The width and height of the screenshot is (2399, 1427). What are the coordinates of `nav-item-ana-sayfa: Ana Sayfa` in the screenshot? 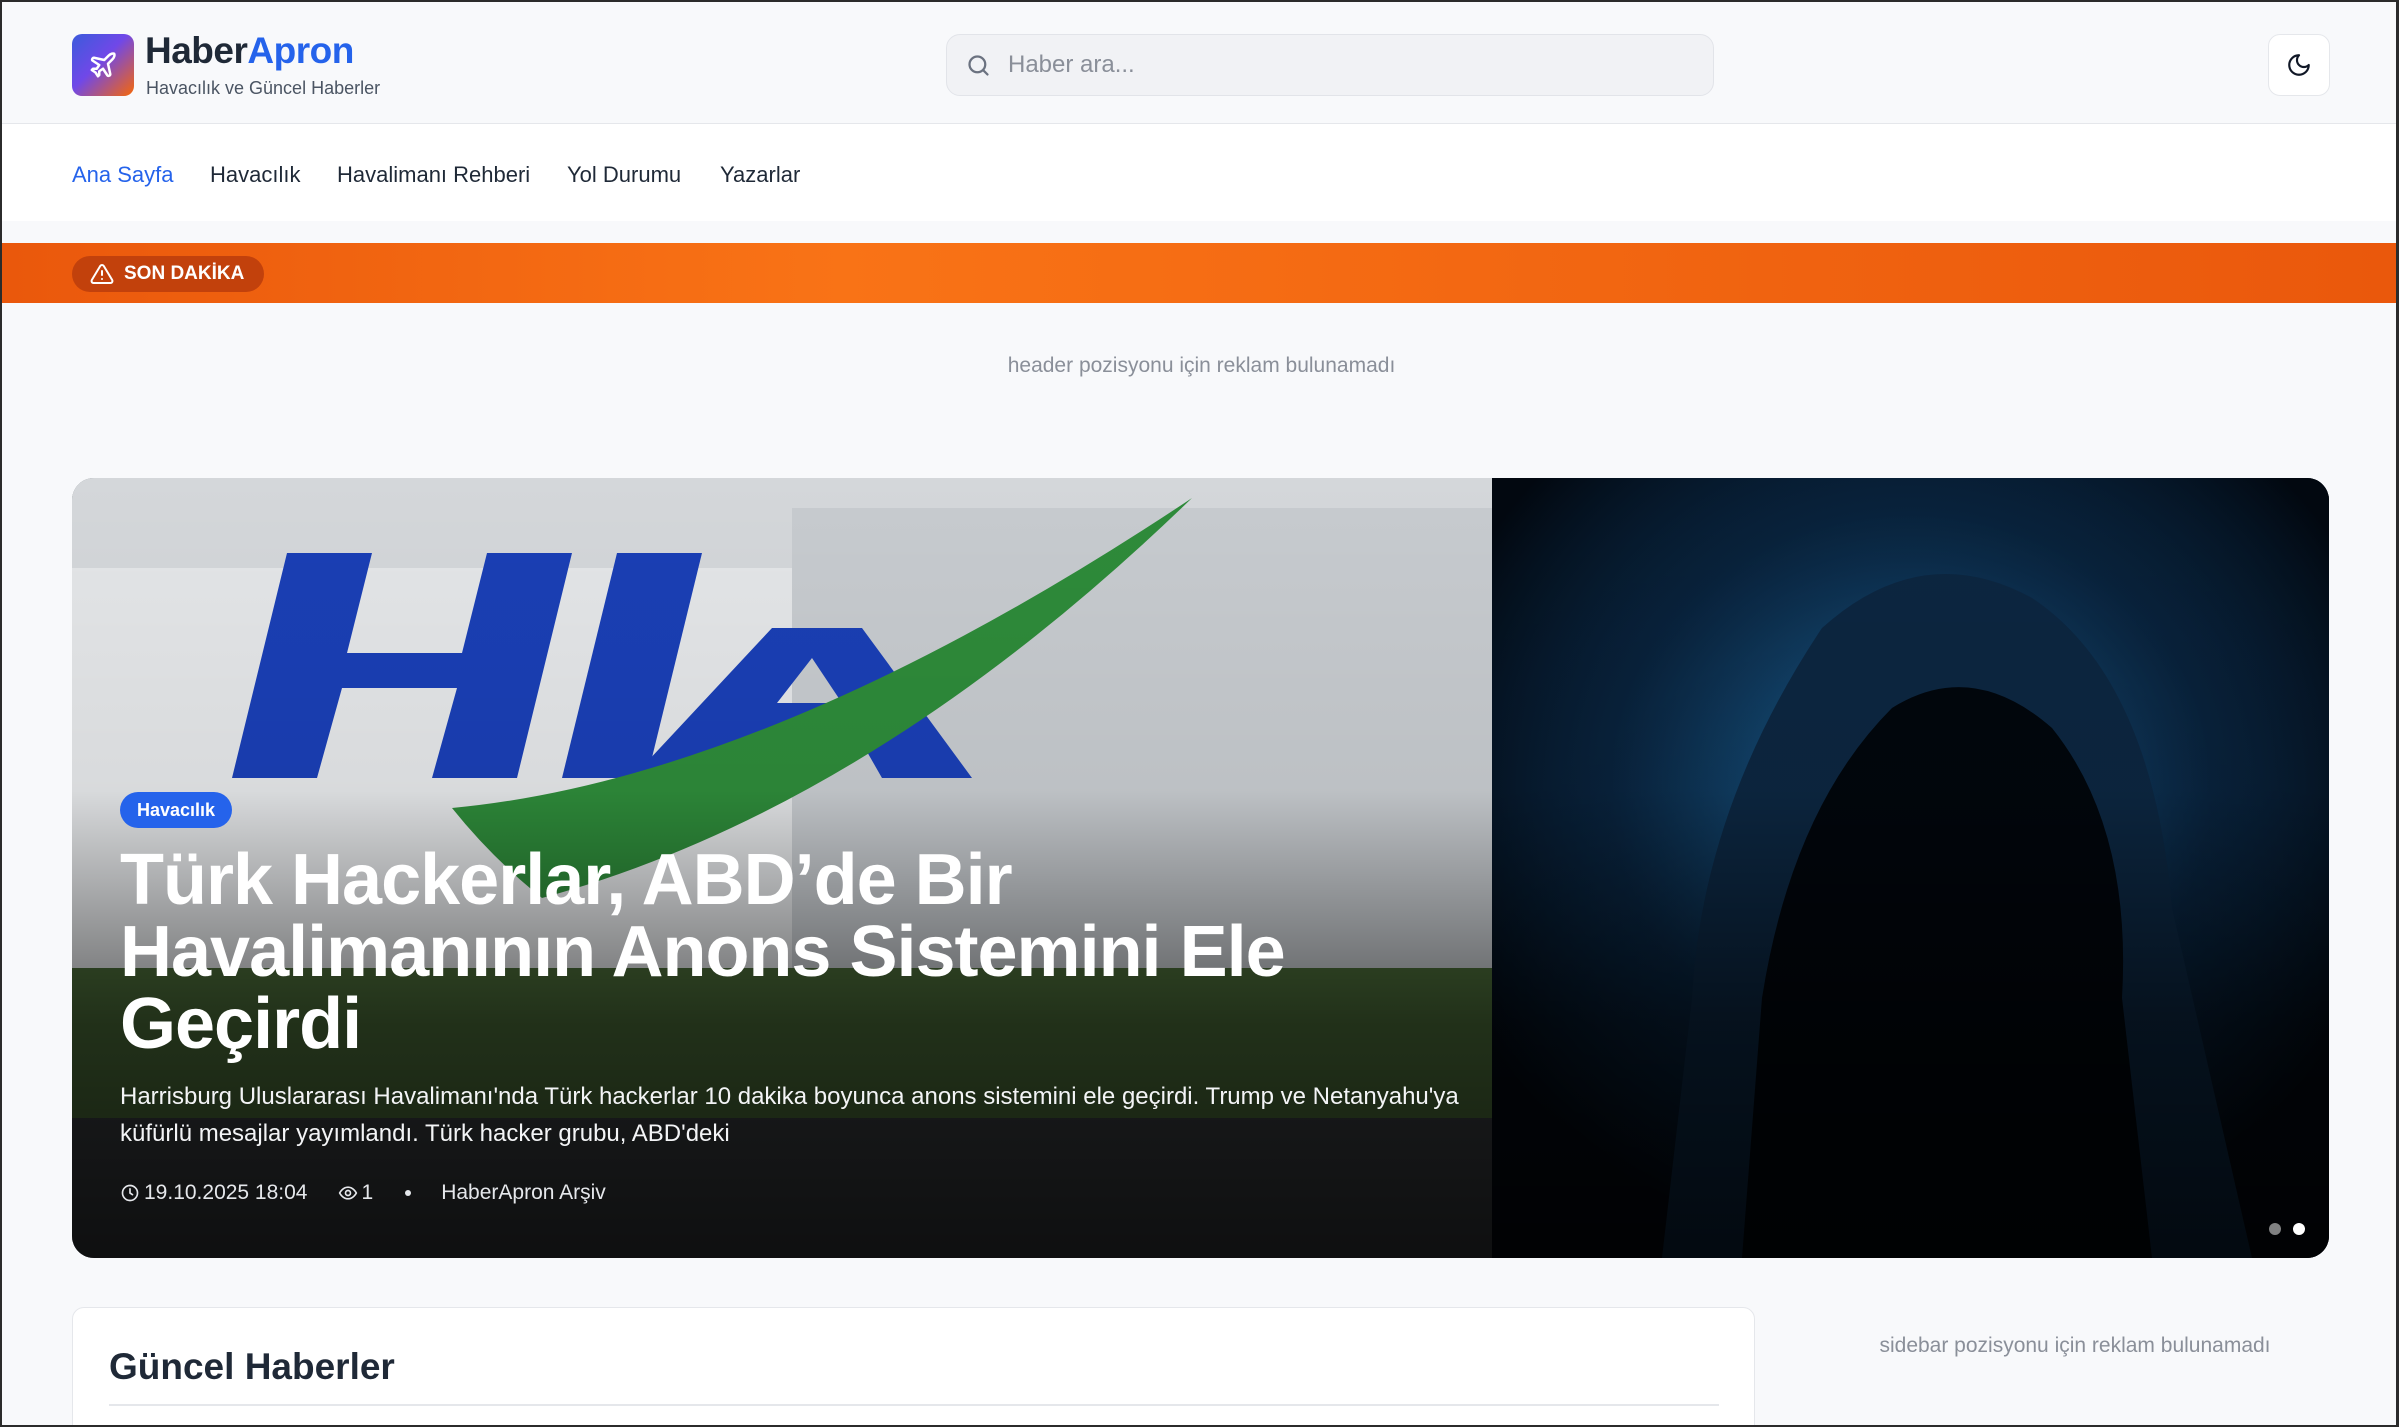 It's located at (123, 175).